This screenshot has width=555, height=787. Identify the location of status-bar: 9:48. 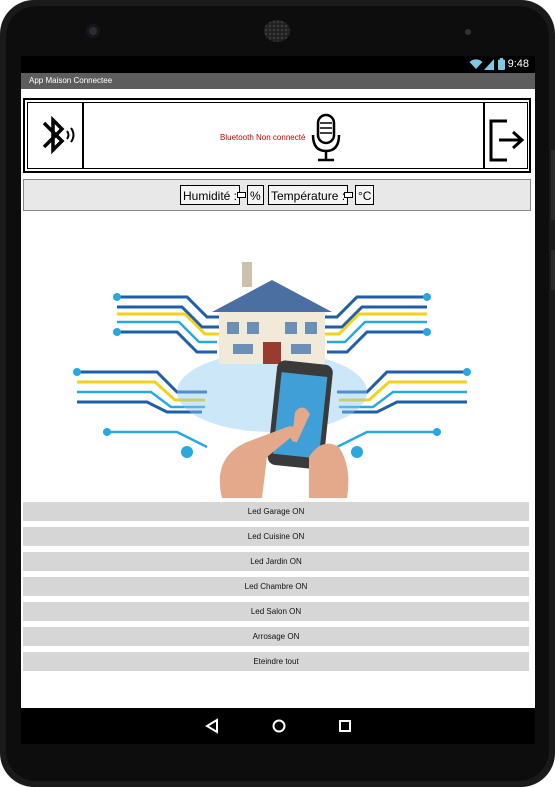
(278, 64).